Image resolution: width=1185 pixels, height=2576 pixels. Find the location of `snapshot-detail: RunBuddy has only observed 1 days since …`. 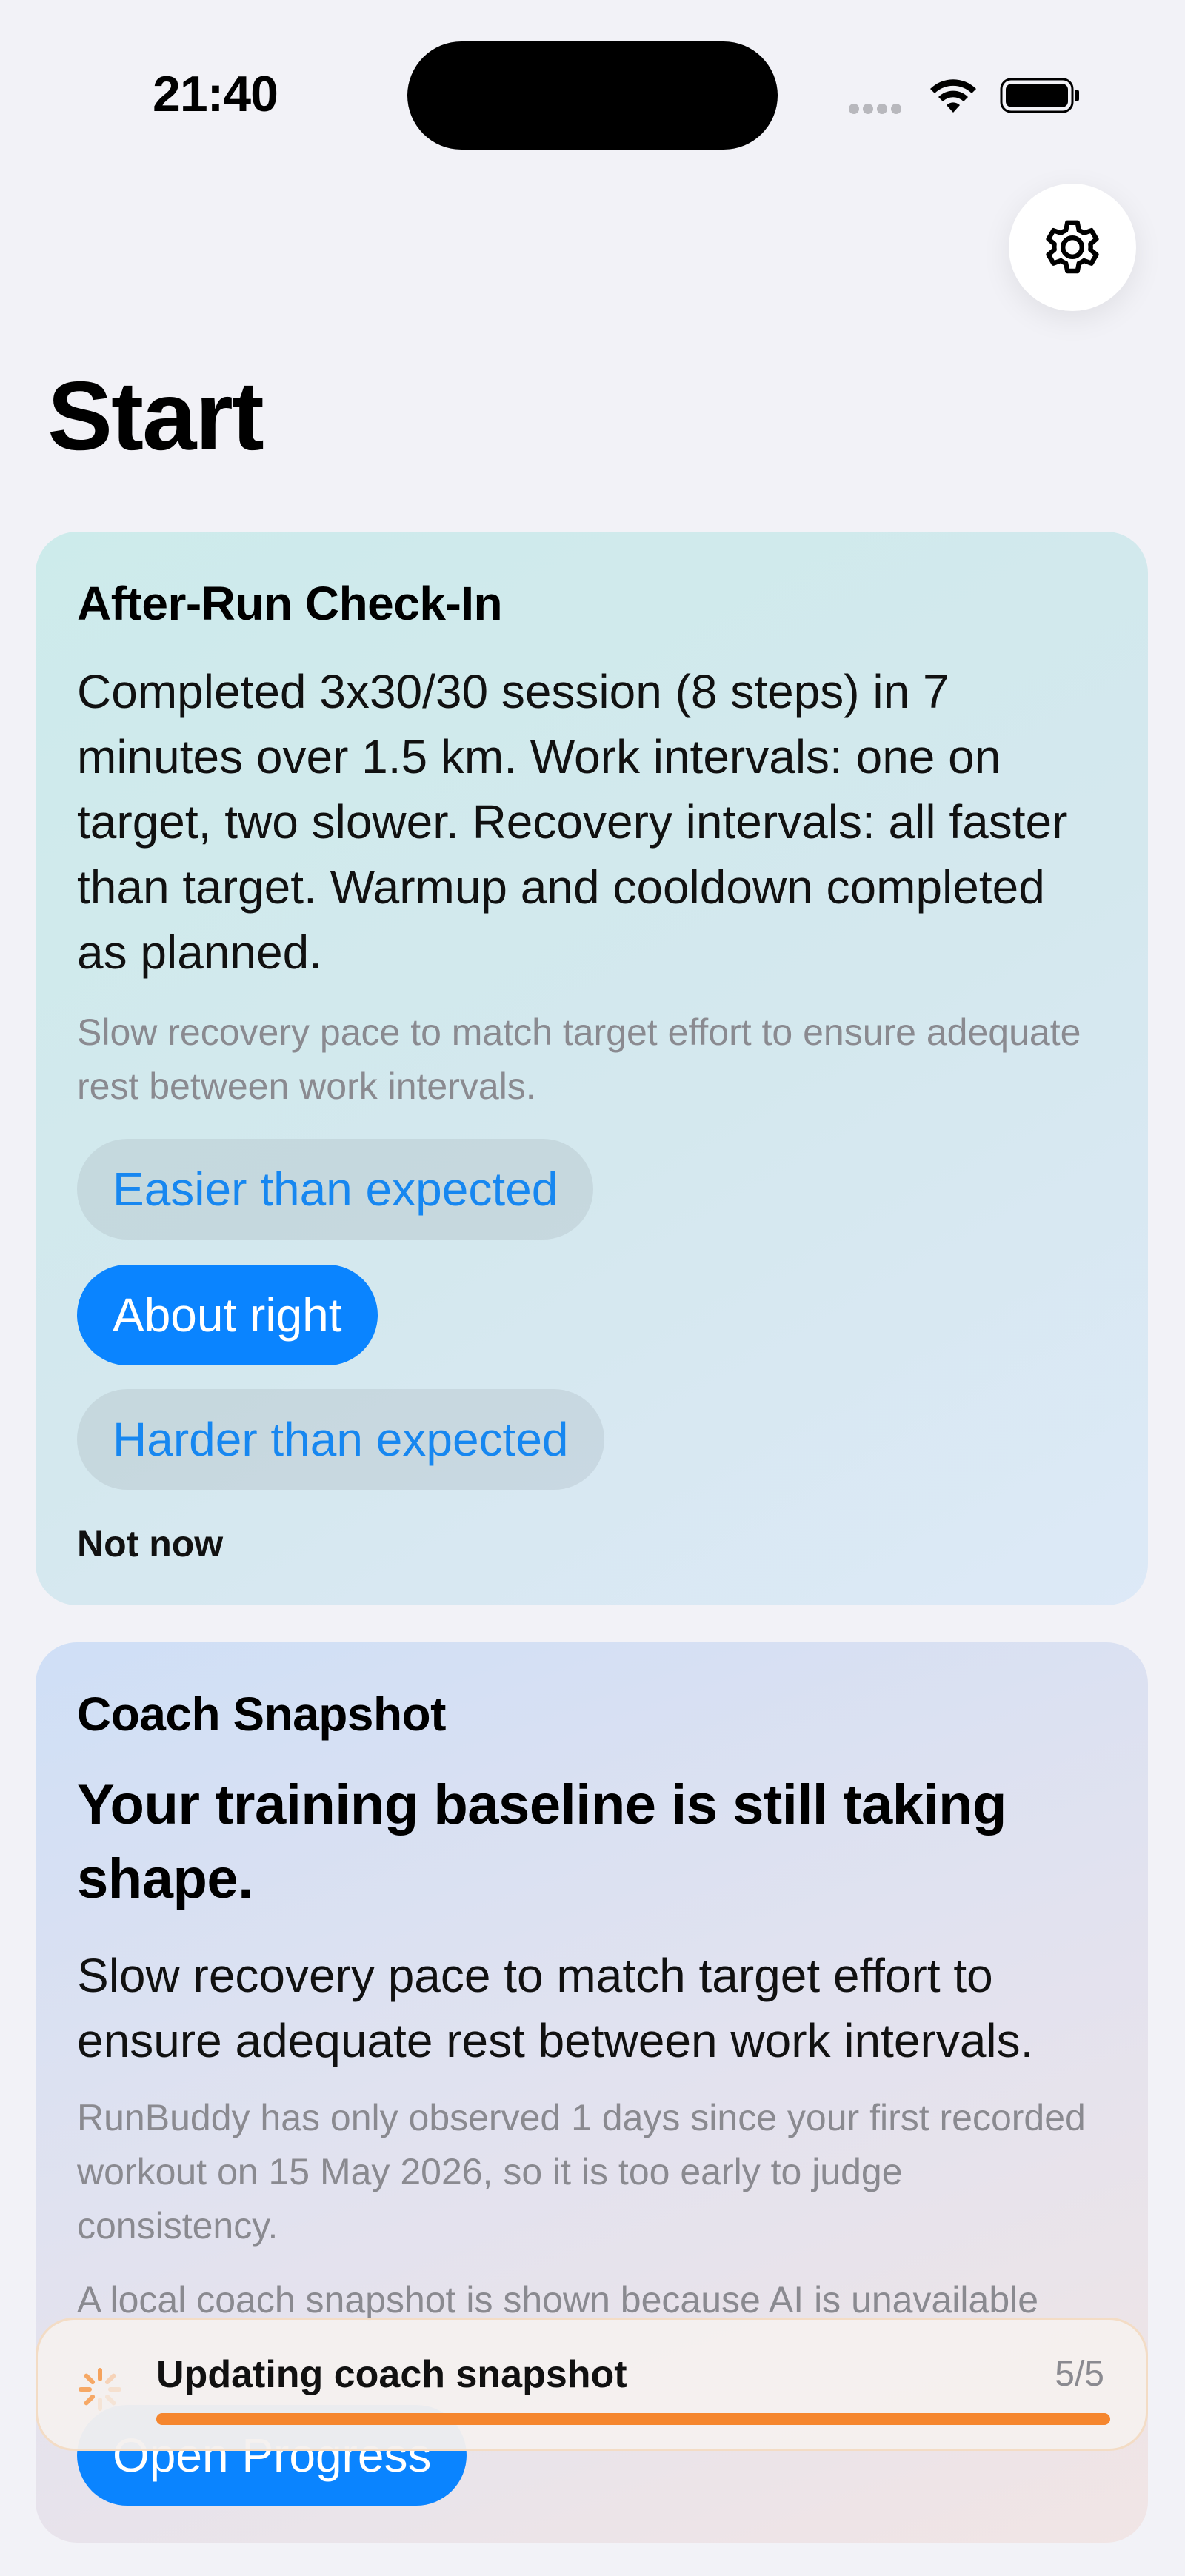

snapshot-detail: RunBuddy has only observed 1 days since … is located at coordinates (581, 2172).